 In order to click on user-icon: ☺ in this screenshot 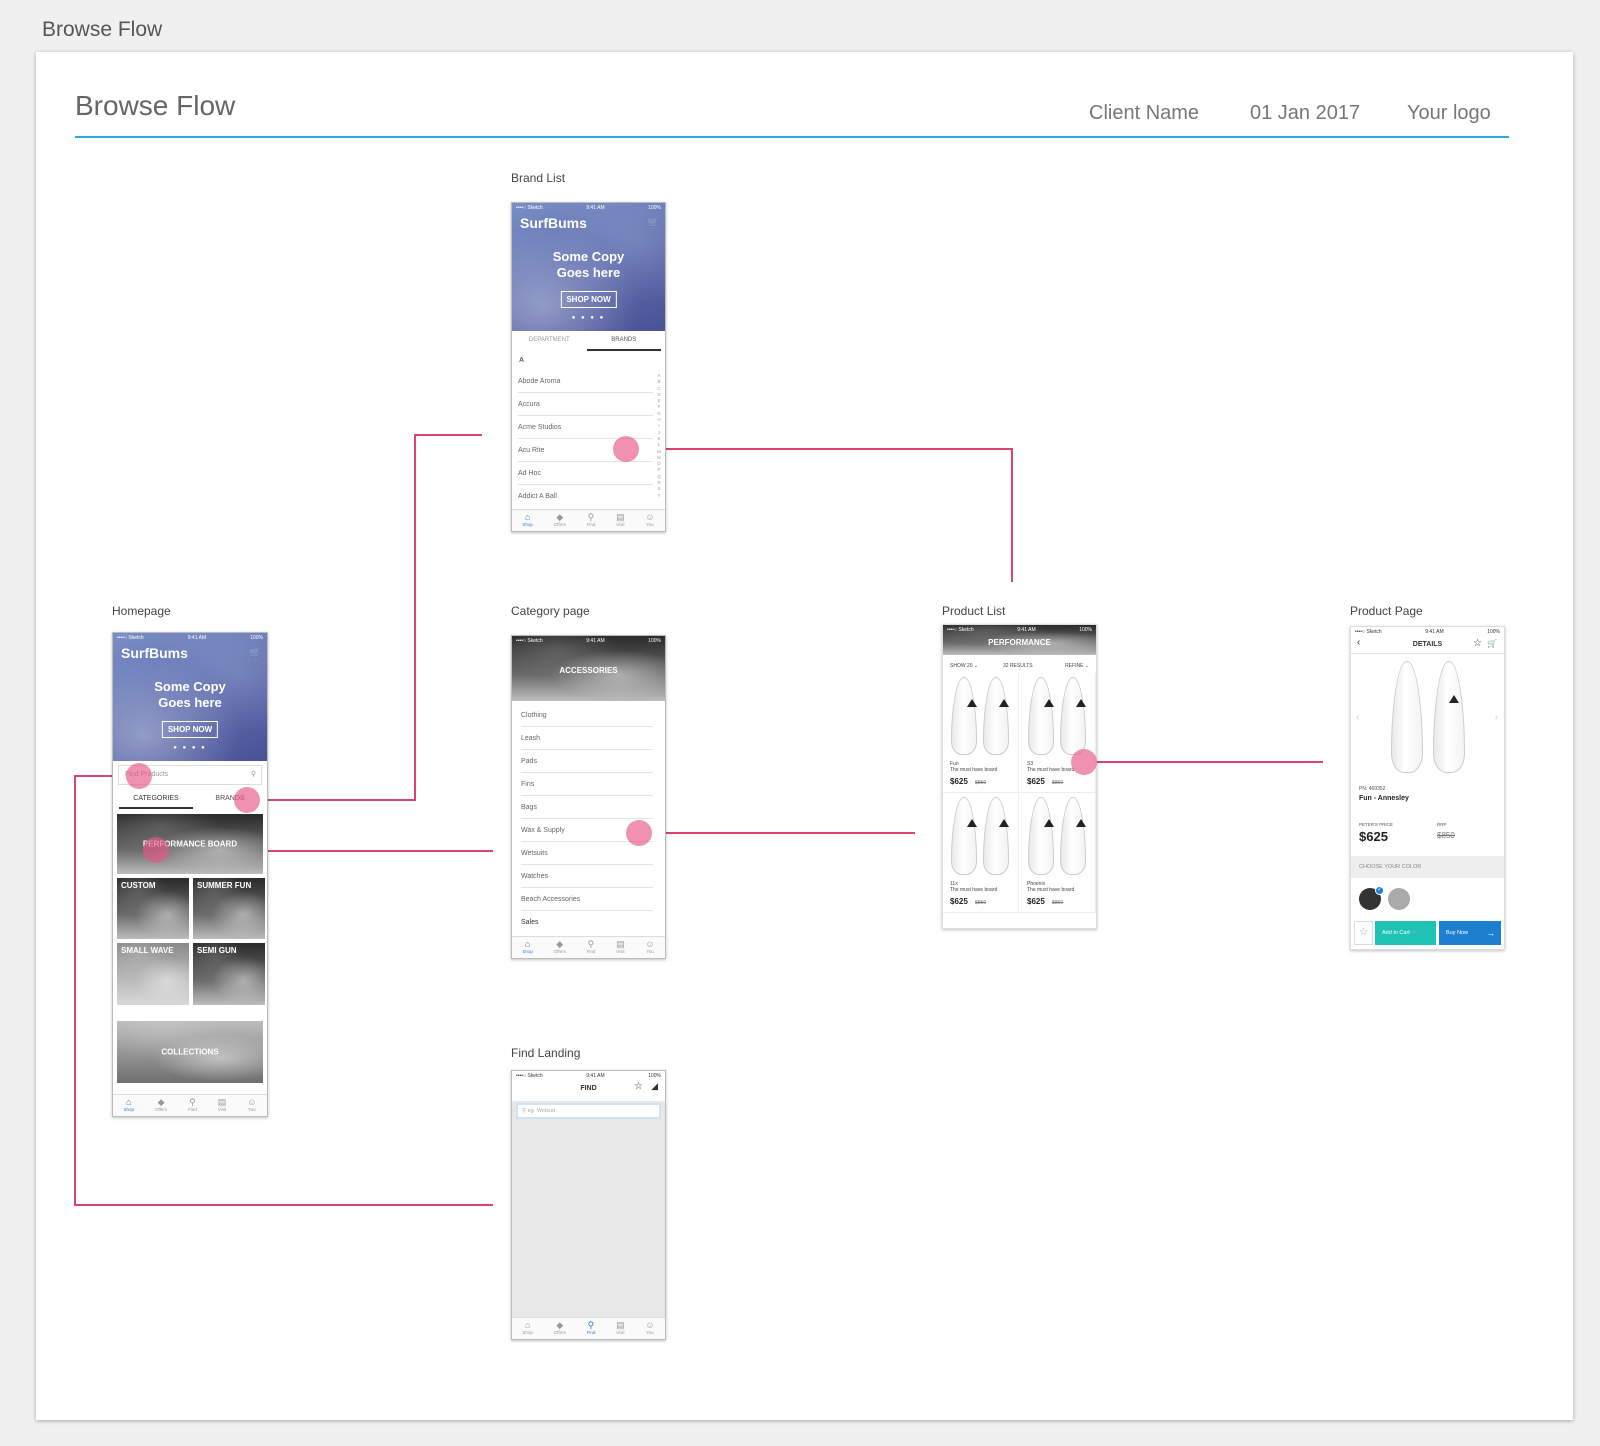, I will do `click(650, 1325)`.